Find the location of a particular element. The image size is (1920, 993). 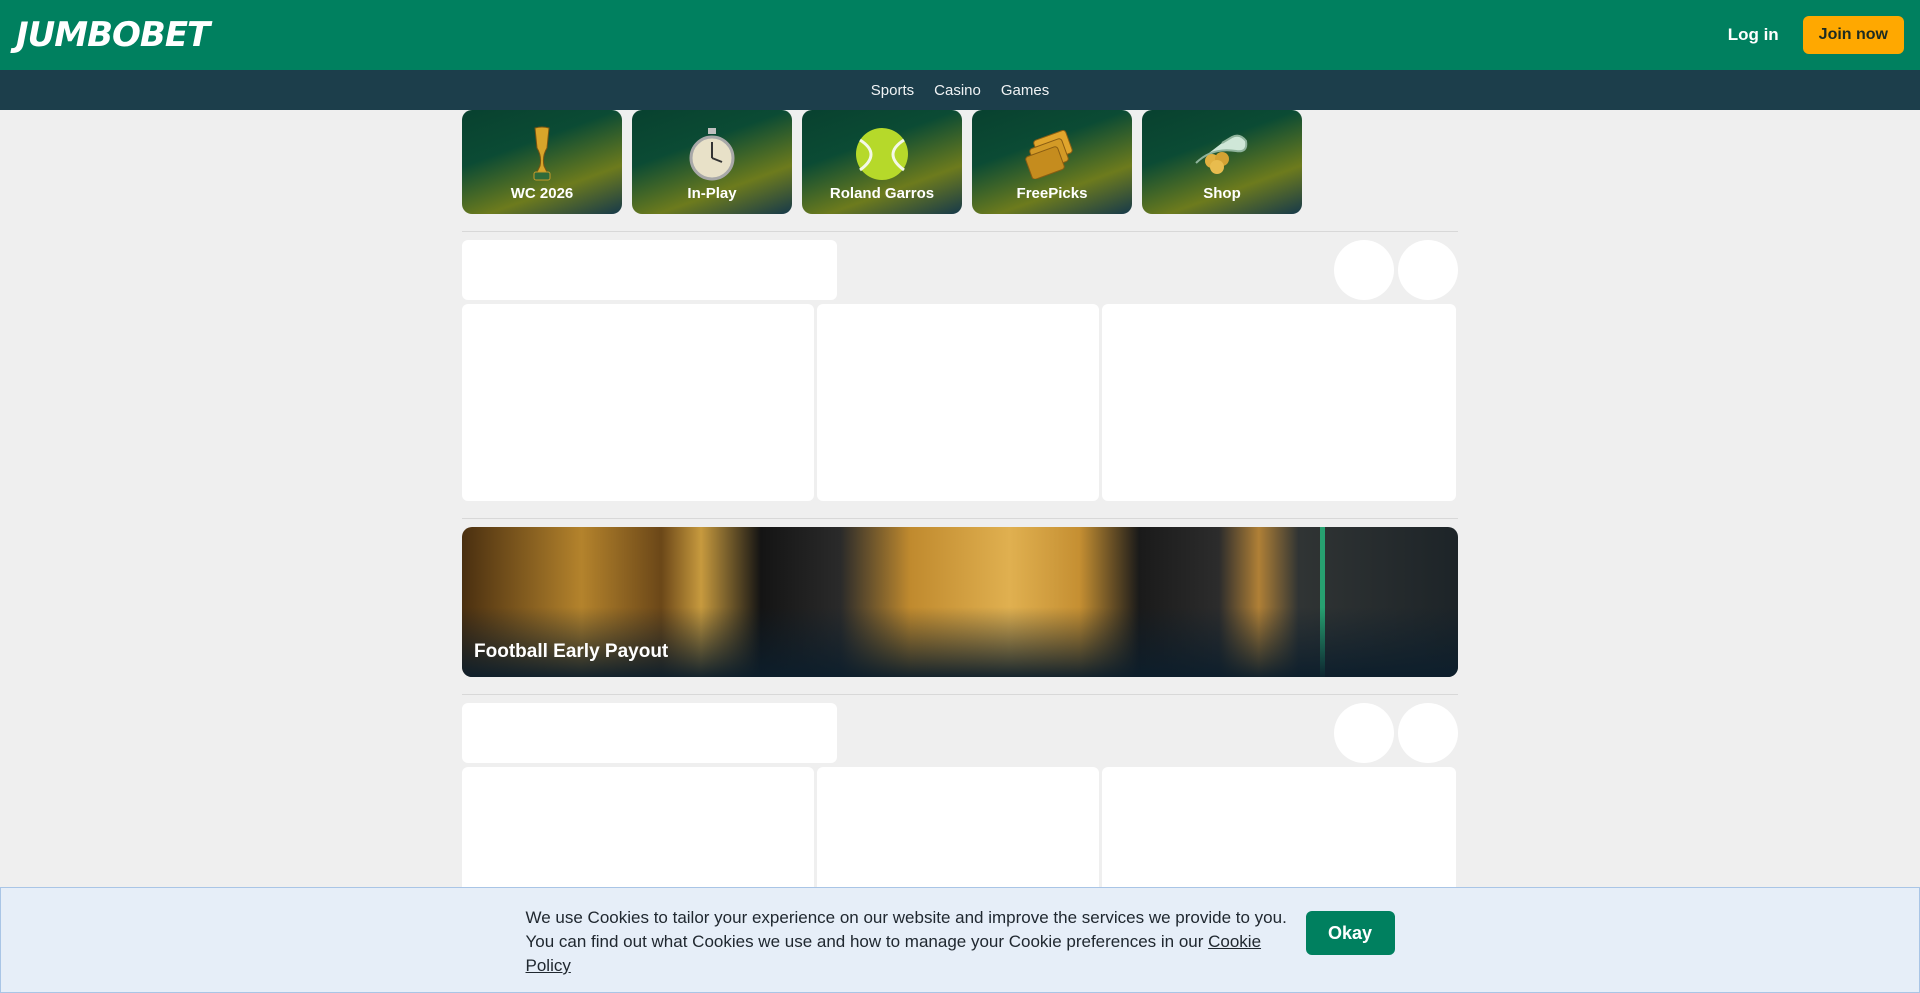

jumbobet-logo: JUMBOBET is located at coordinates (113, 35).